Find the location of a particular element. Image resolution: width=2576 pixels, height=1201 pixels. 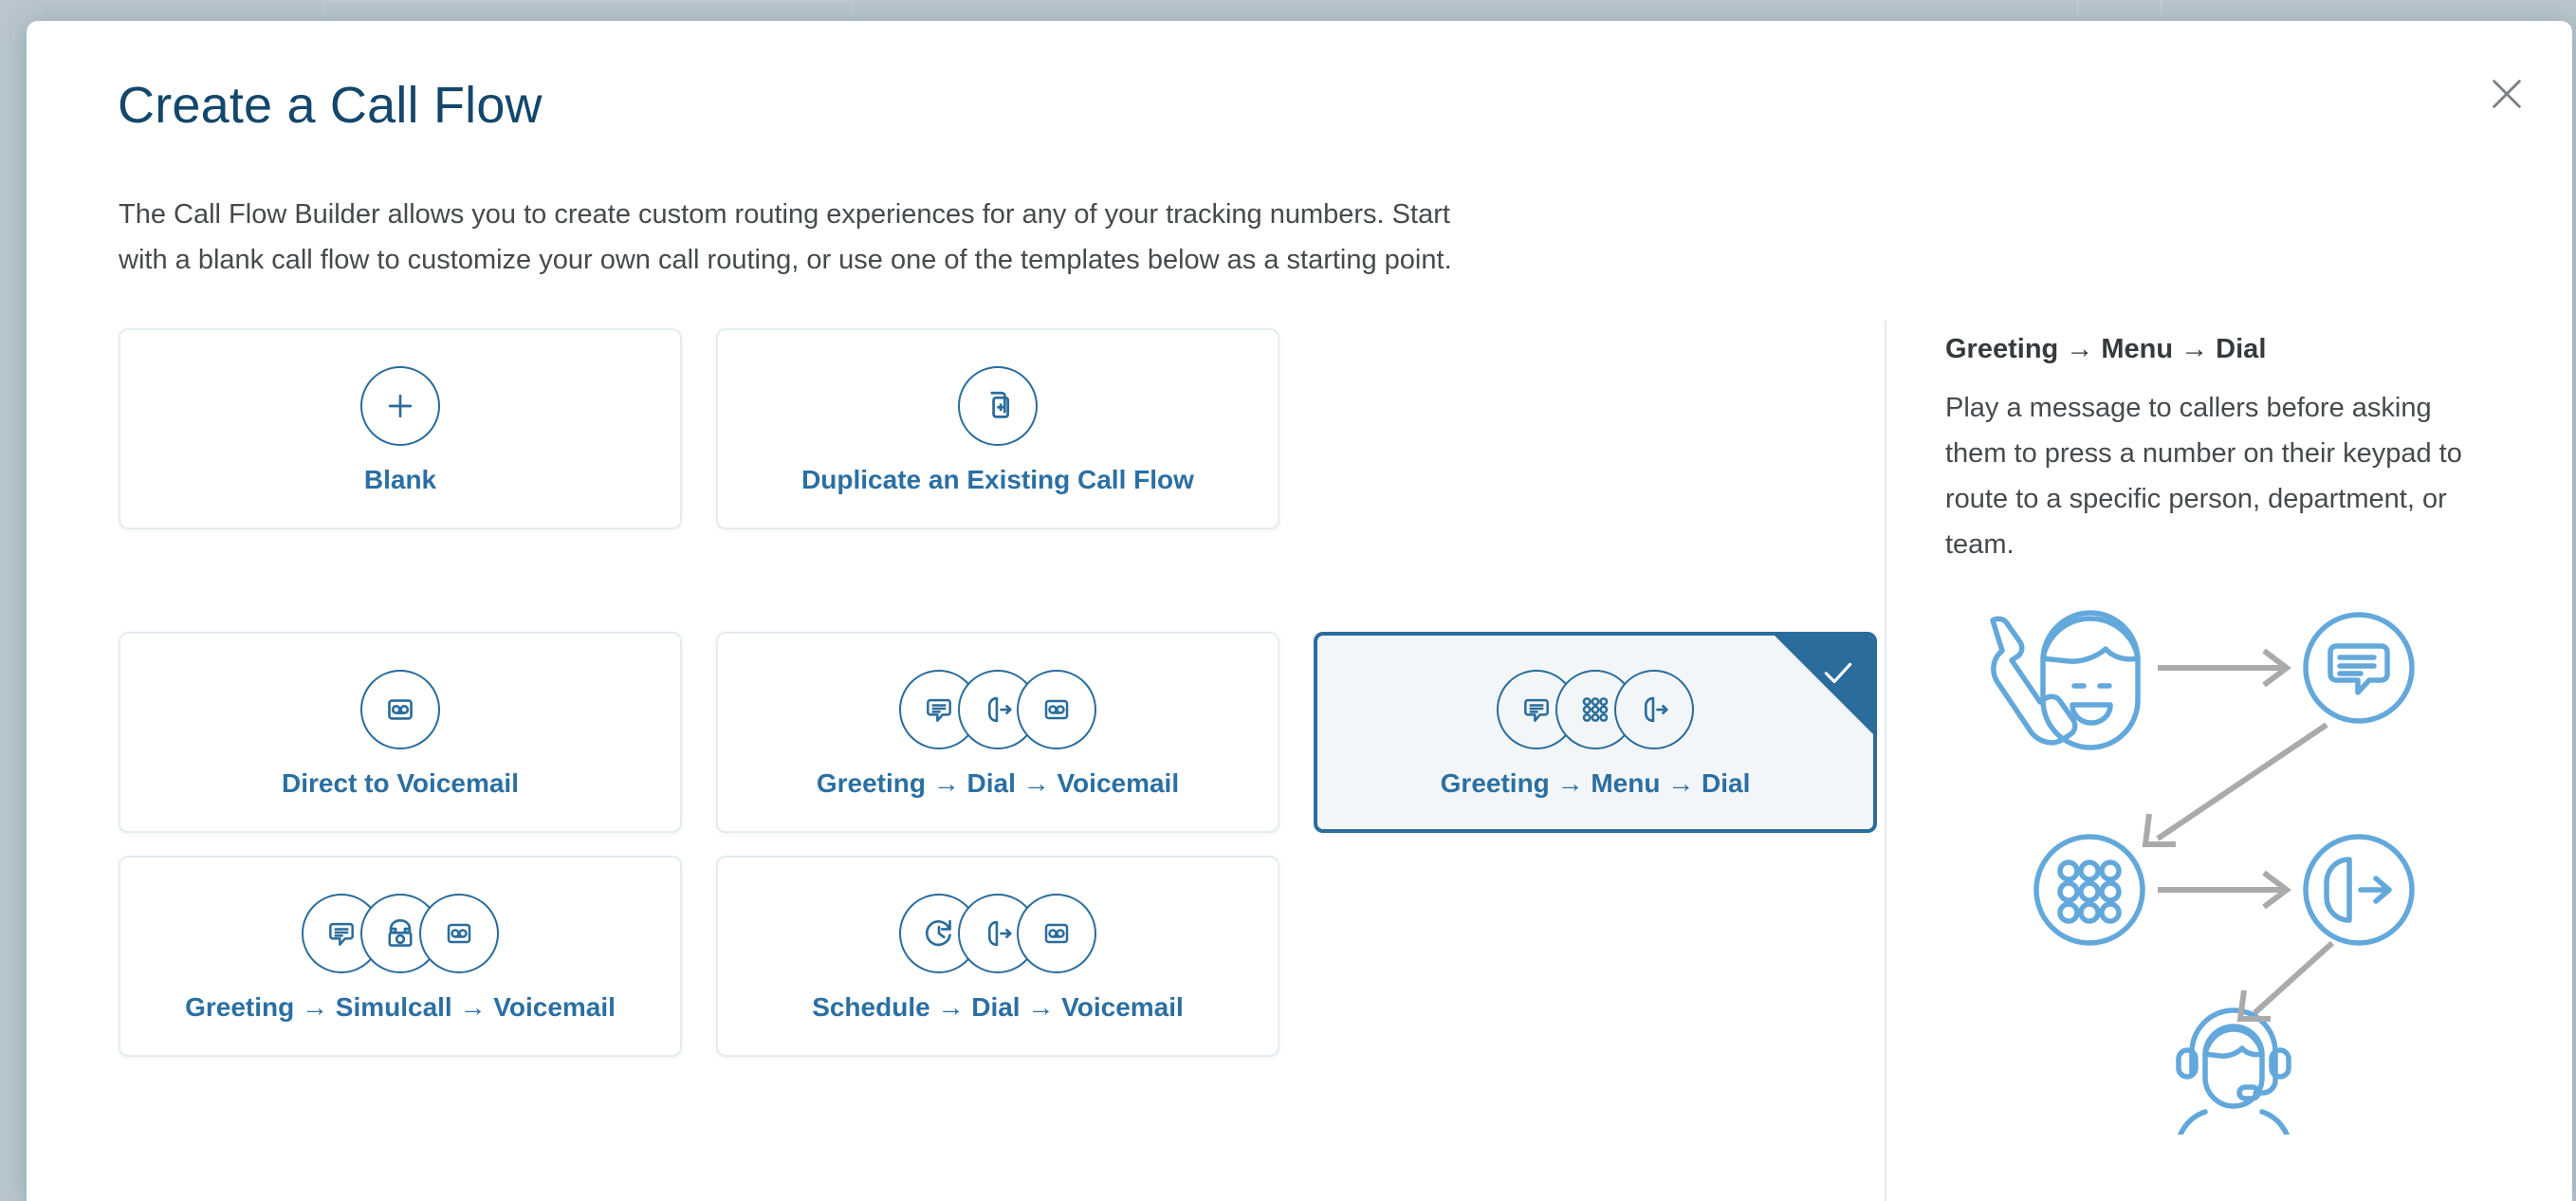

arrow-keypad-to-outbound is located at coordinates (2224, 890).